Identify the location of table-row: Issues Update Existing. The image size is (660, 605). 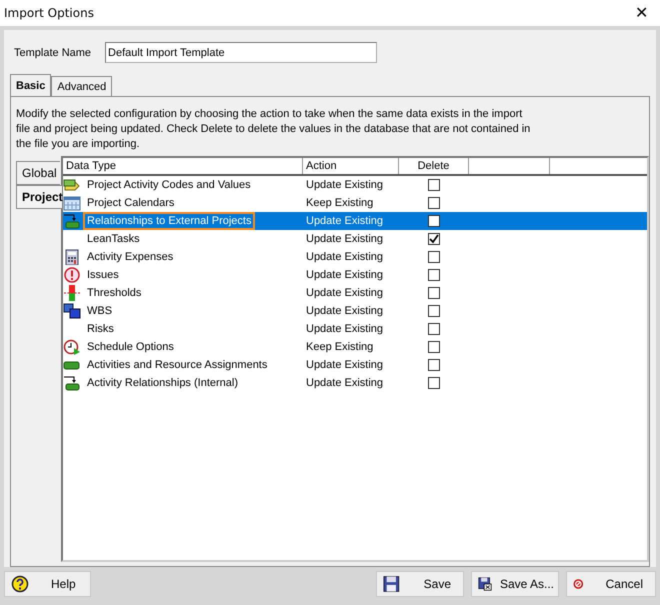
(355, 275).